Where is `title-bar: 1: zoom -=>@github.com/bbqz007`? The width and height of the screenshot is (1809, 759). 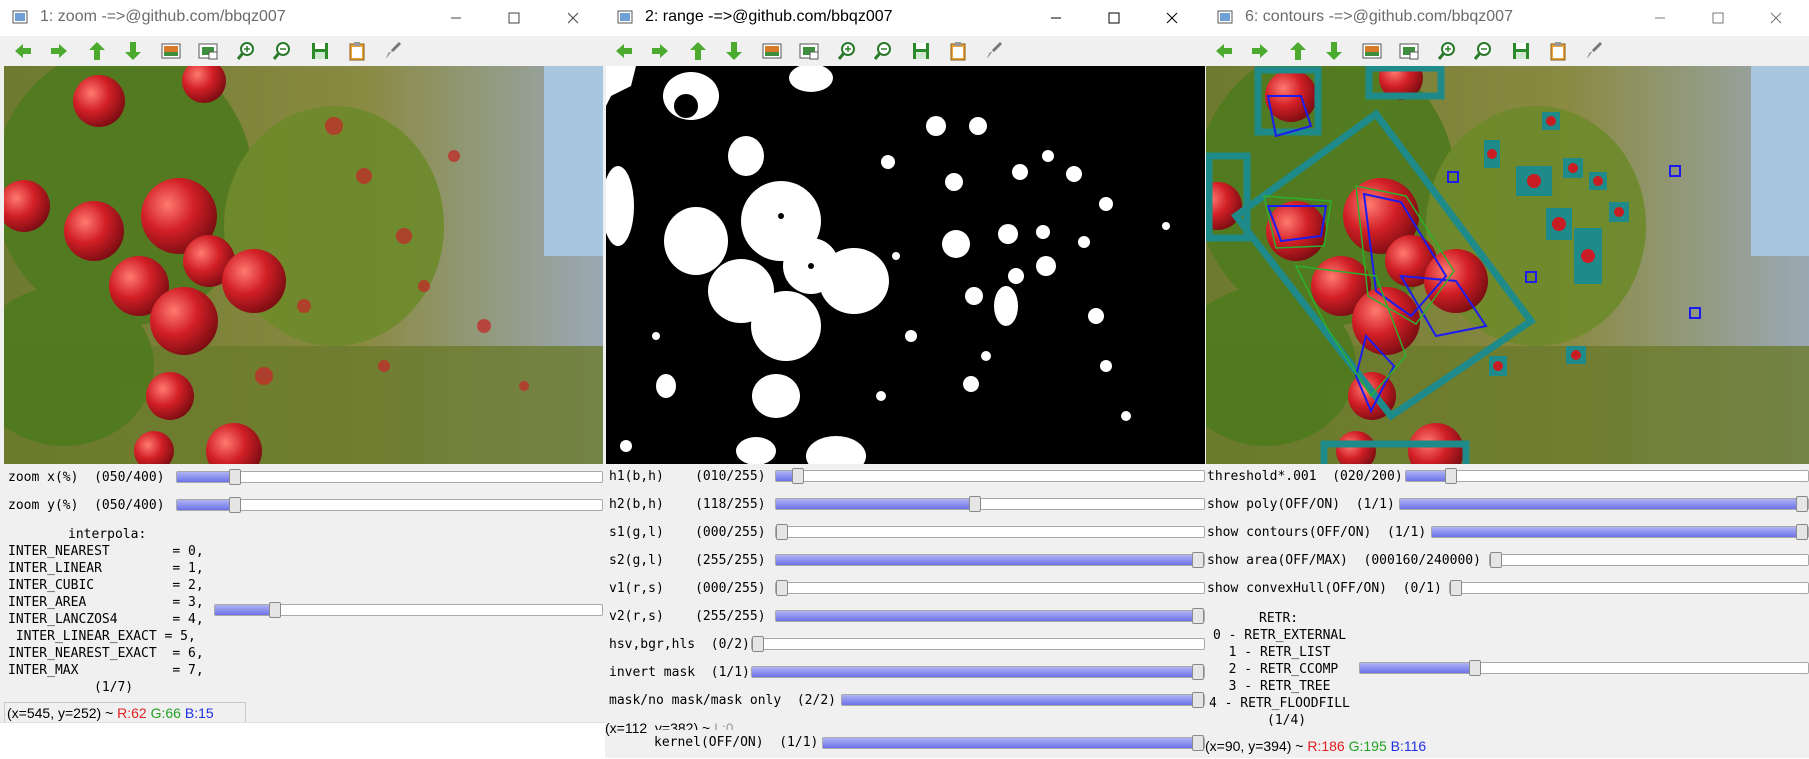
title-bar: 1: zoom -=>@github.com/bbqz007 is located at coordinates (302, 18).